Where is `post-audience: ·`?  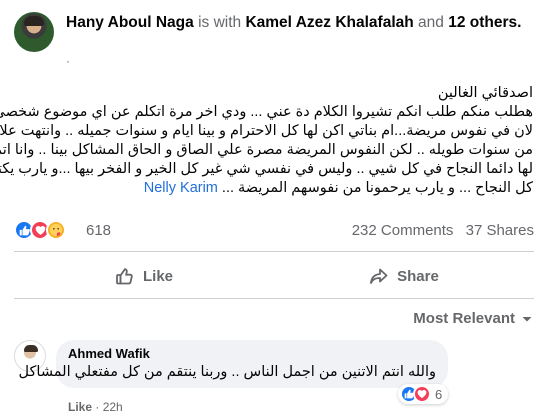
post-audience: · is located at coordinates (68, 61).